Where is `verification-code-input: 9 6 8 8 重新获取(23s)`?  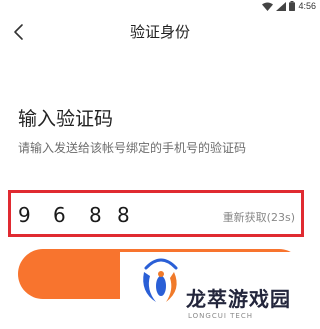
verification-code-input: 9 6 8 8 重新获取(23s) is located at coordinates (156, 213).